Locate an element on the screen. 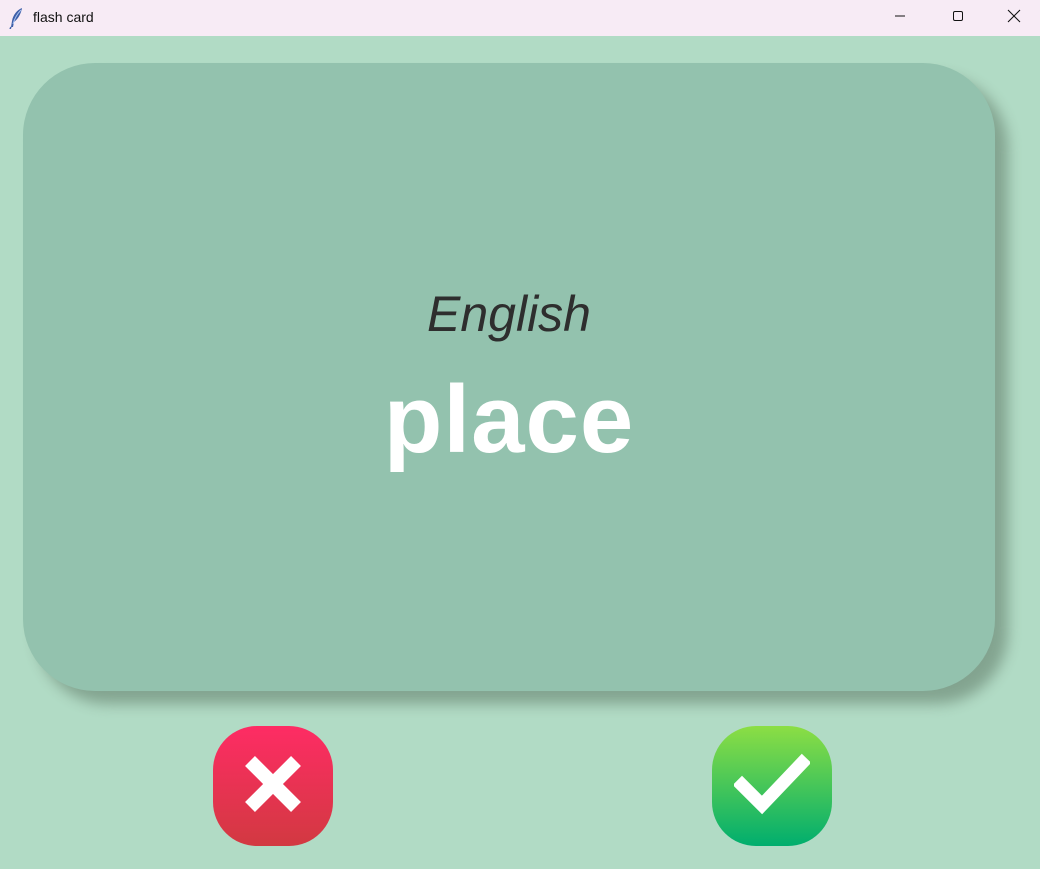  maximize-button is located at coordinates (958, 18).